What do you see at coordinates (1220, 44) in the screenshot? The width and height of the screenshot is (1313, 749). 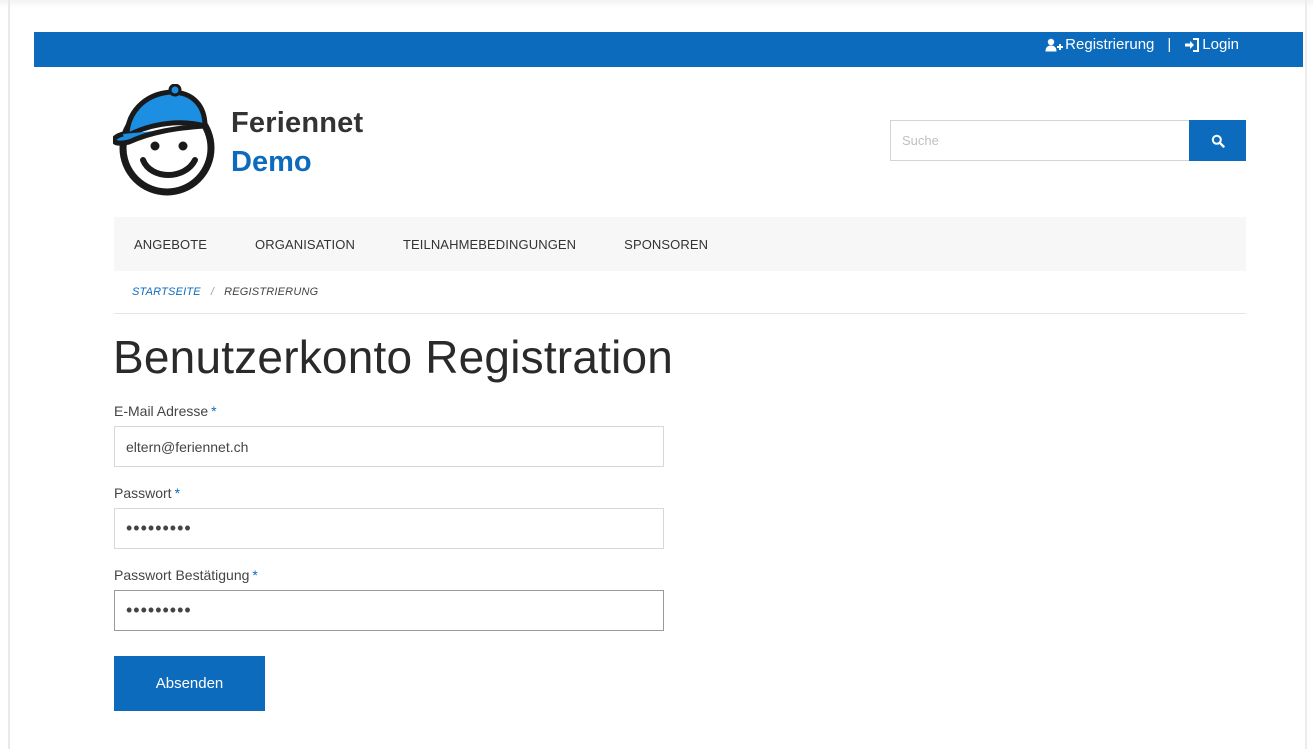 I see `login-link-label: Login` at bounding box center [1220, 44].